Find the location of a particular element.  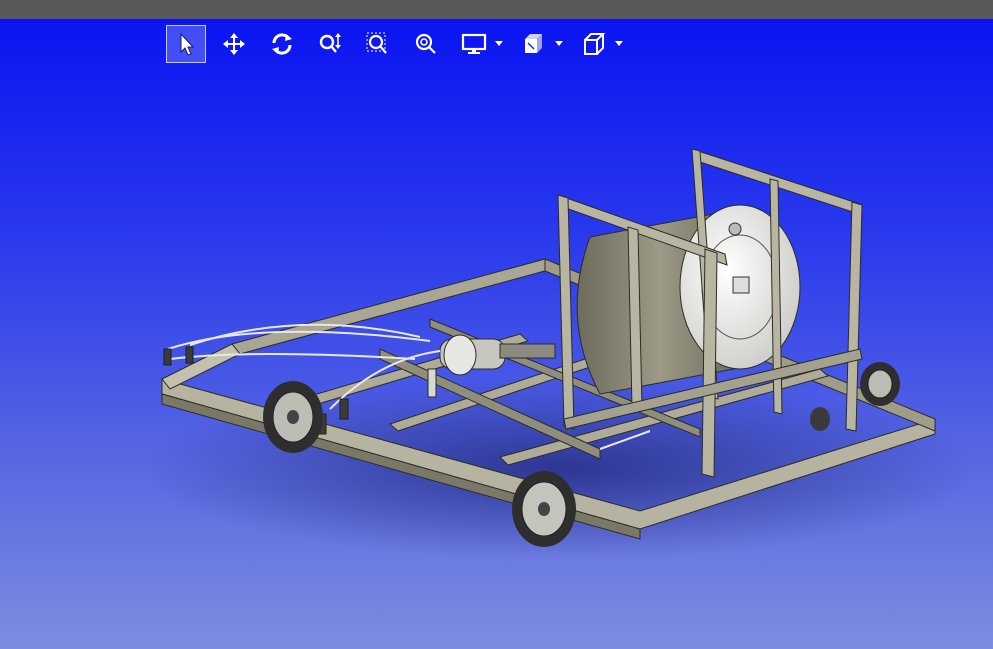

render-style-caret is located at coordinates (559, 44).